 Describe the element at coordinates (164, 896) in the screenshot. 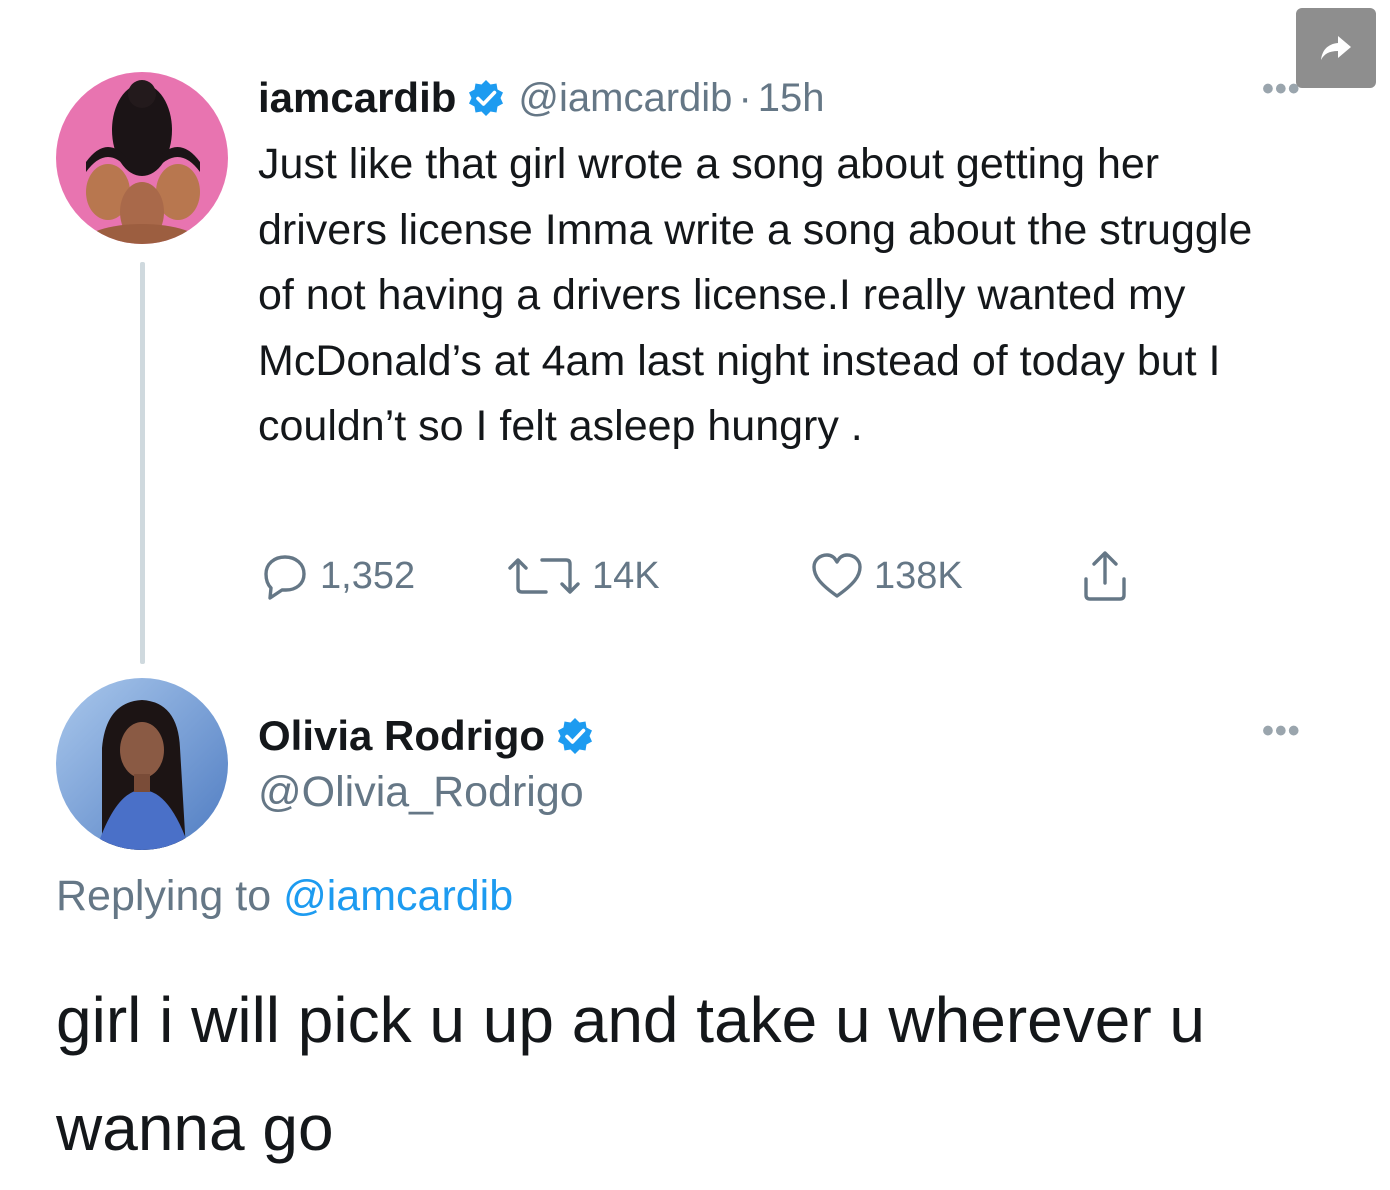

I see `replying-prefix: Replying to` at that location.